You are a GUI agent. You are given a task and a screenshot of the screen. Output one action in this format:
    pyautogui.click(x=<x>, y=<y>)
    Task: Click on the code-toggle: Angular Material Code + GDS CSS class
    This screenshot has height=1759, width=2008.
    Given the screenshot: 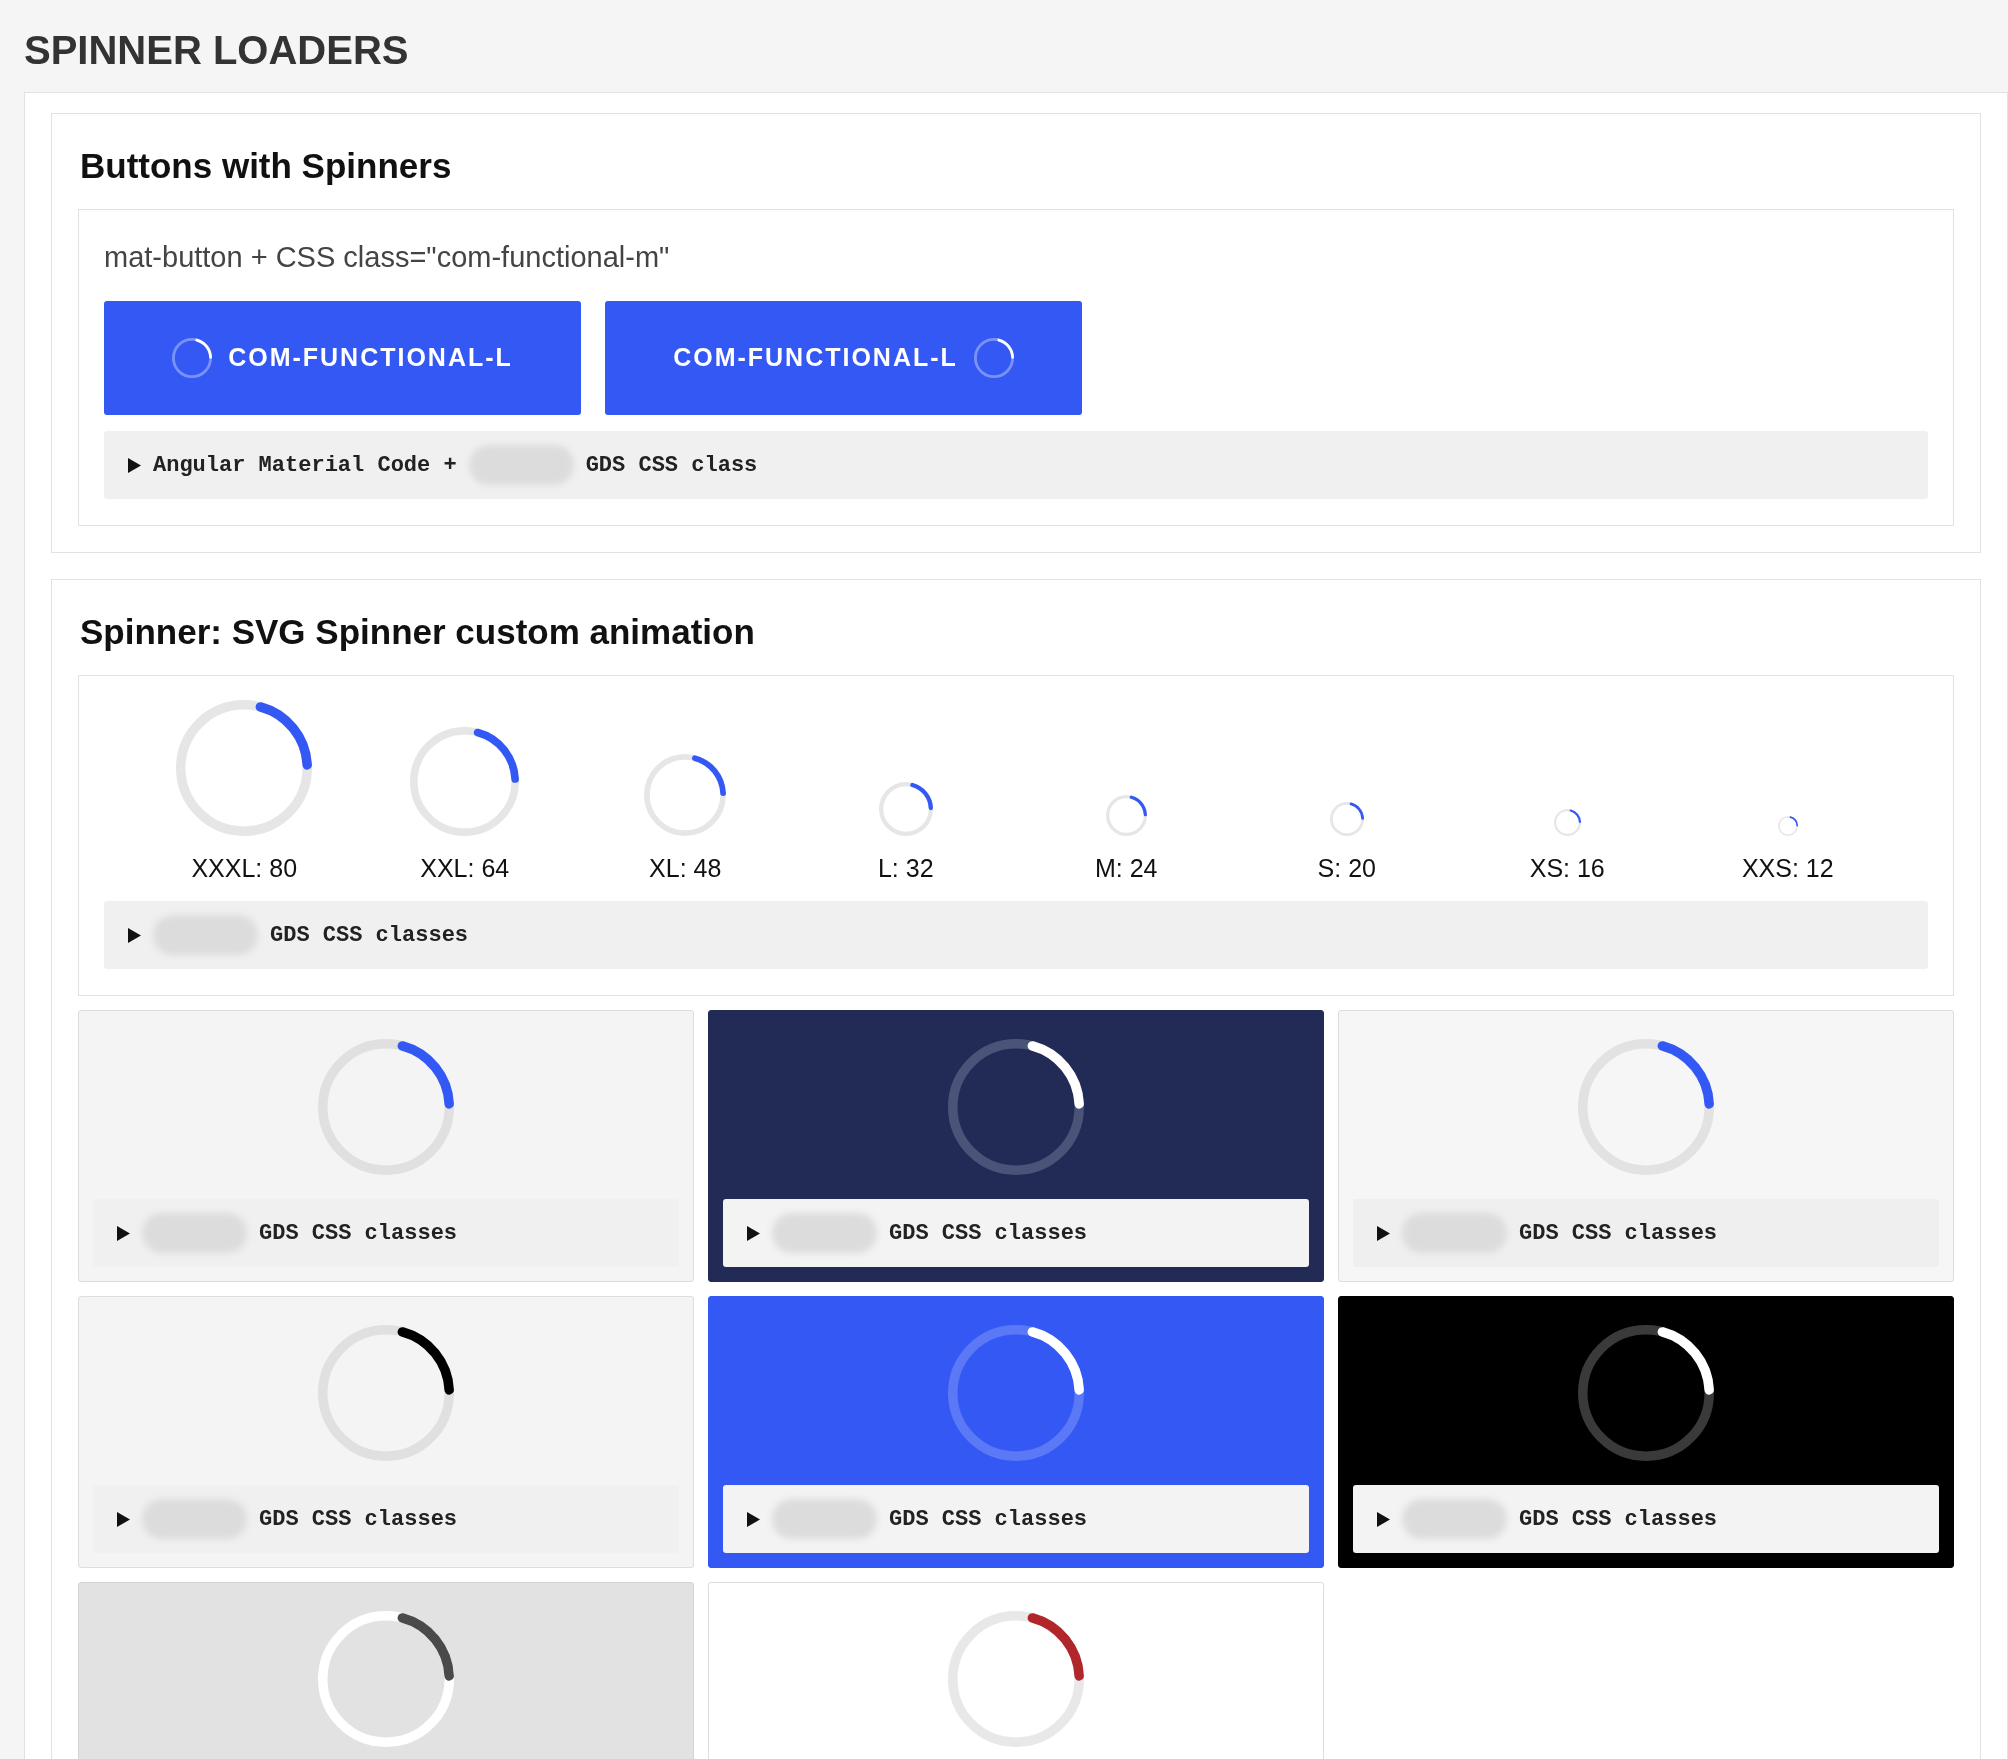 What is the action you would take?
    pyautogui.click(x=1016, y=465)
    